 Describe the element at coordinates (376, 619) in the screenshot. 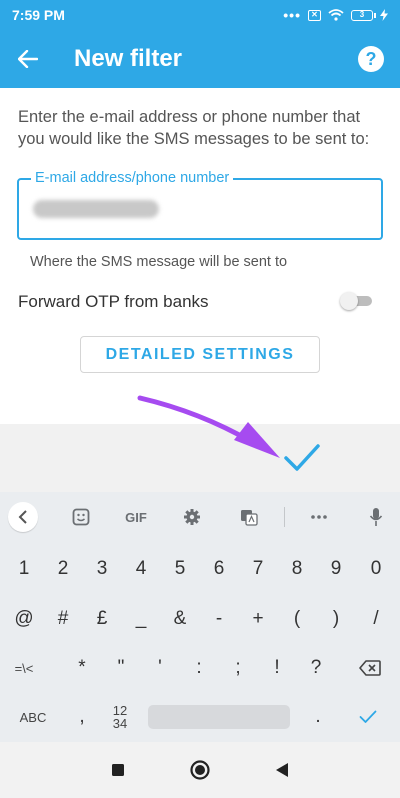

I see `key-slash: /` at that location.